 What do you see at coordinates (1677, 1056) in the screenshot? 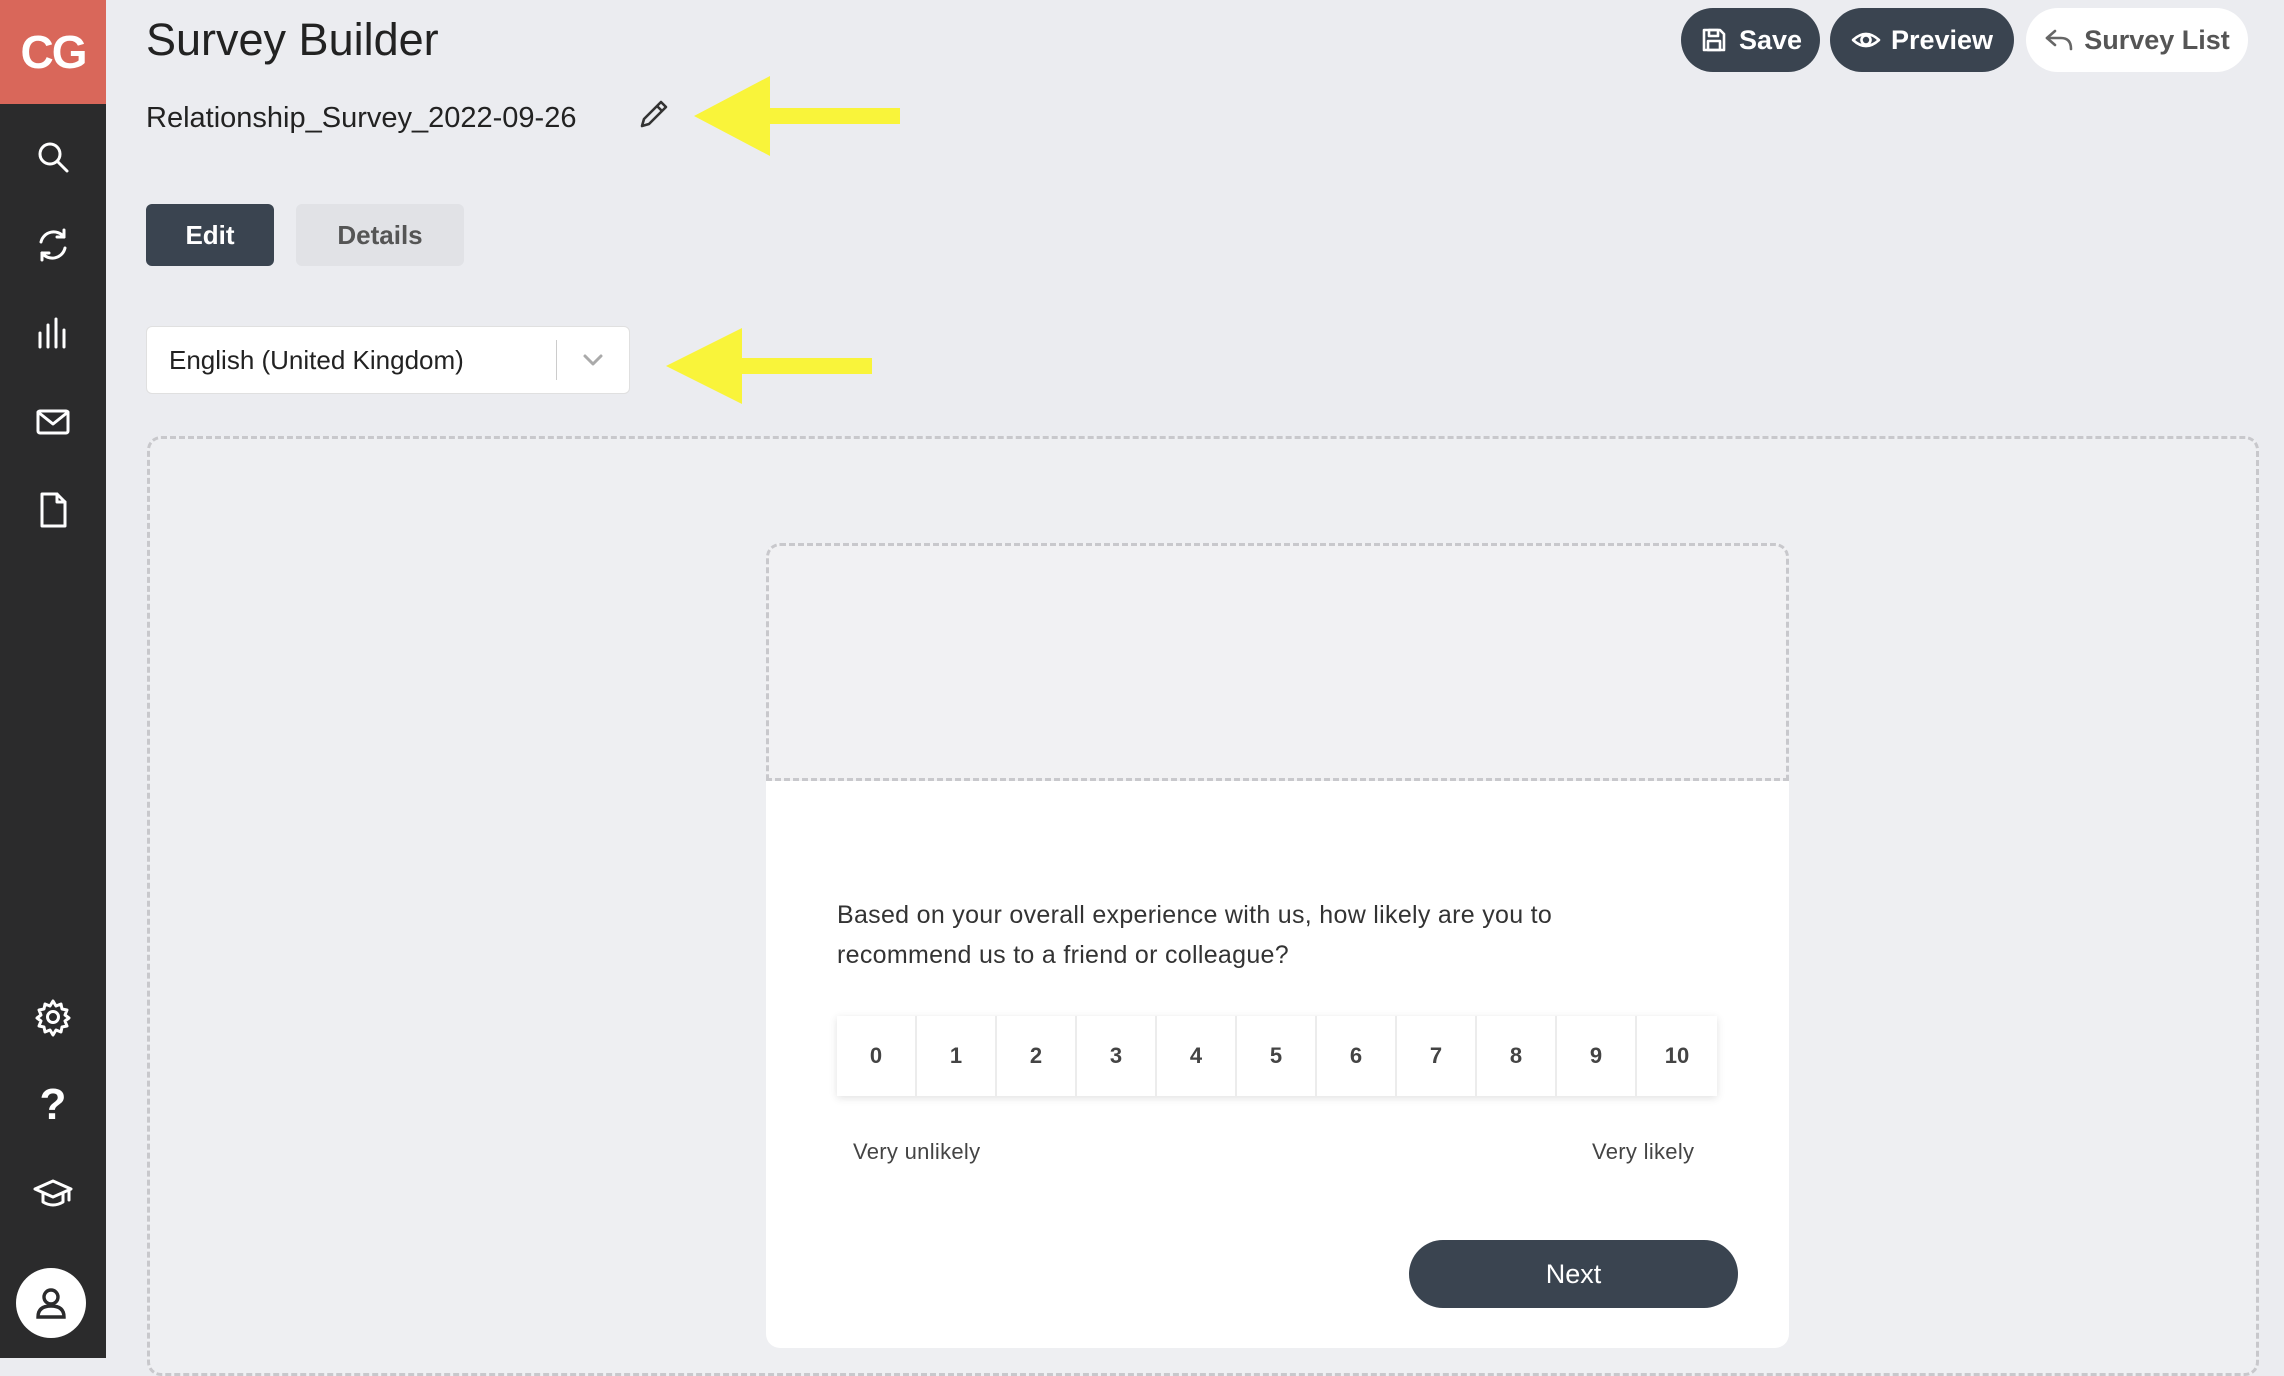
I see `scale-option: 10` at bounding box center [1677, 1056].